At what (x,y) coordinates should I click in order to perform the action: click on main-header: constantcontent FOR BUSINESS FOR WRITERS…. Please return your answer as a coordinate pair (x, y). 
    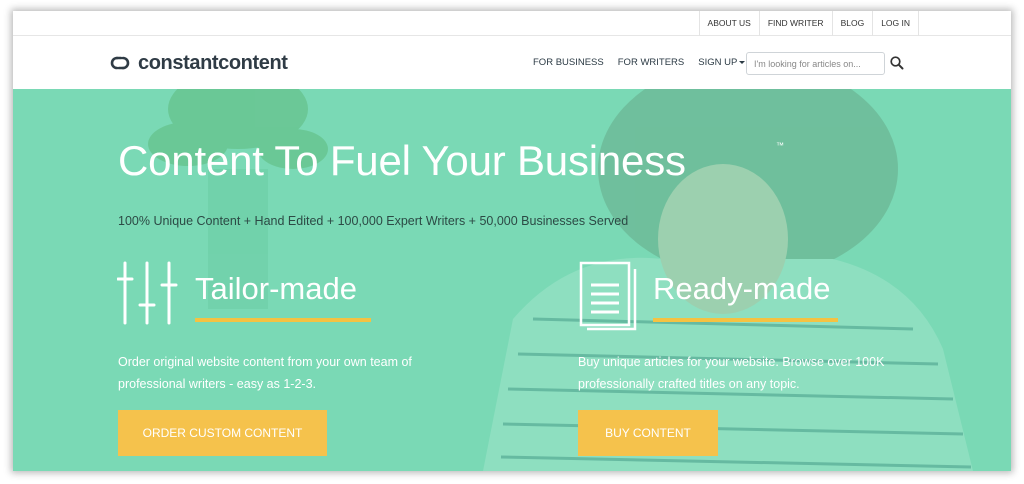
    Looking at the image, I should click on (512, 63).